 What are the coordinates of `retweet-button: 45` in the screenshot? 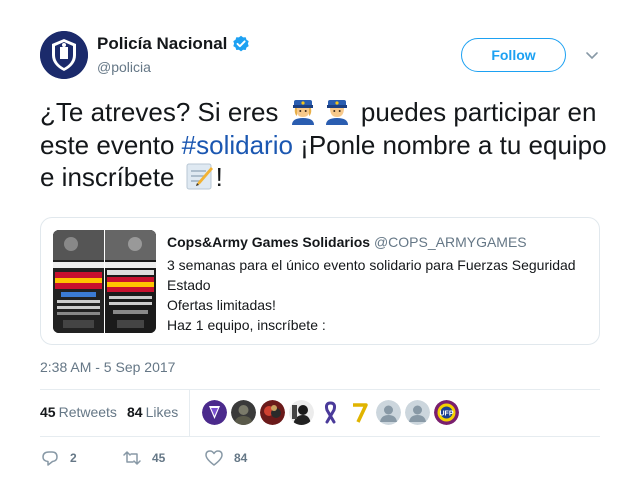 It's located at (163, 458).